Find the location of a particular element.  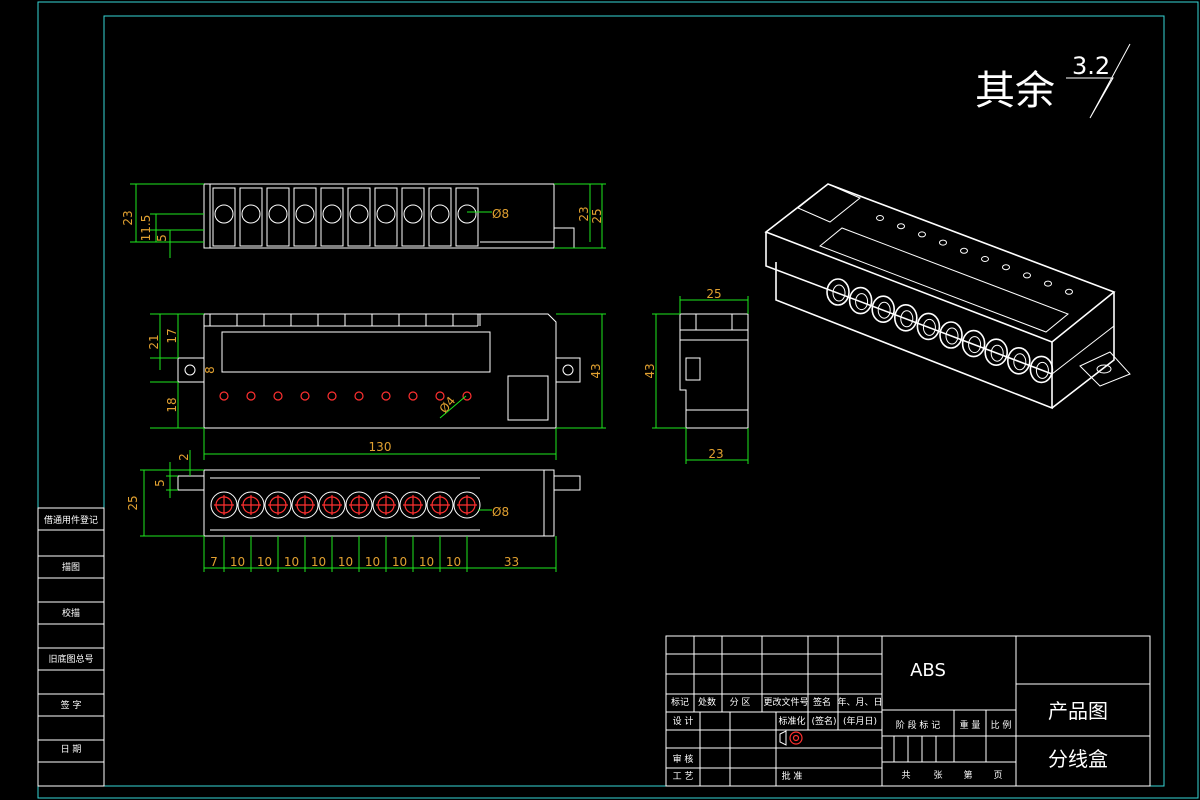

bottom-right-tab is located at coordinates (567, 483).